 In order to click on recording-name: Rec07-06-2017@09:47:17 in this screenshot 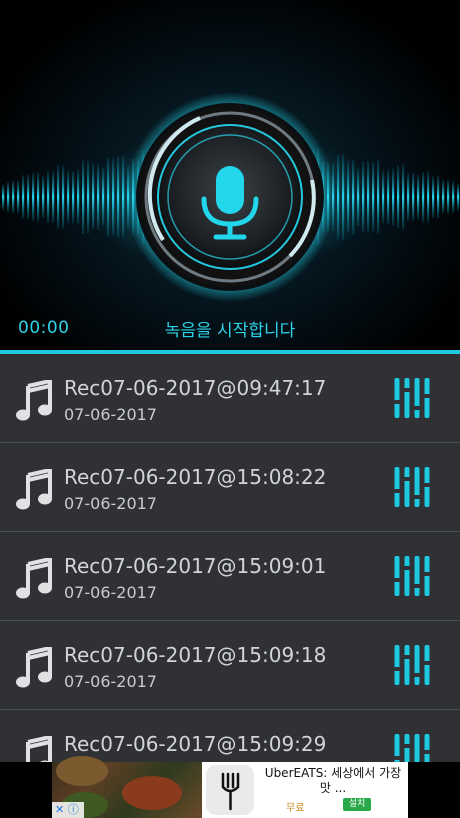, I will do `click(195, 388)`.